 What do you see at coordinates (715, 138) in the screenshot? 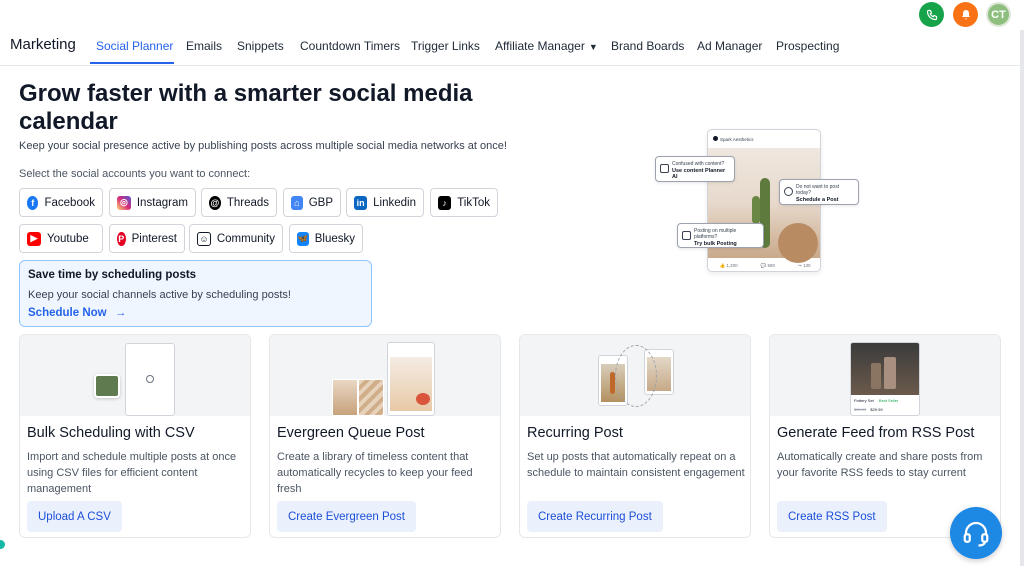
I see `account-avatar-icon` at bounding box center [715, 138].